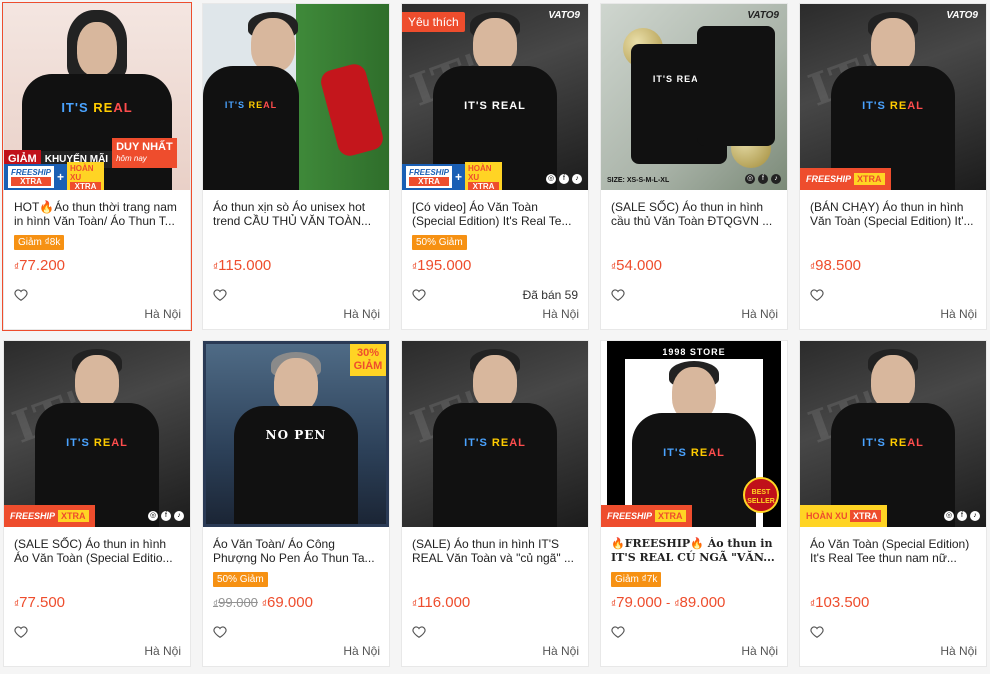  Describe the element at coordinates (616, 434) in the screenshot. I see `black-frame-left` at that location.